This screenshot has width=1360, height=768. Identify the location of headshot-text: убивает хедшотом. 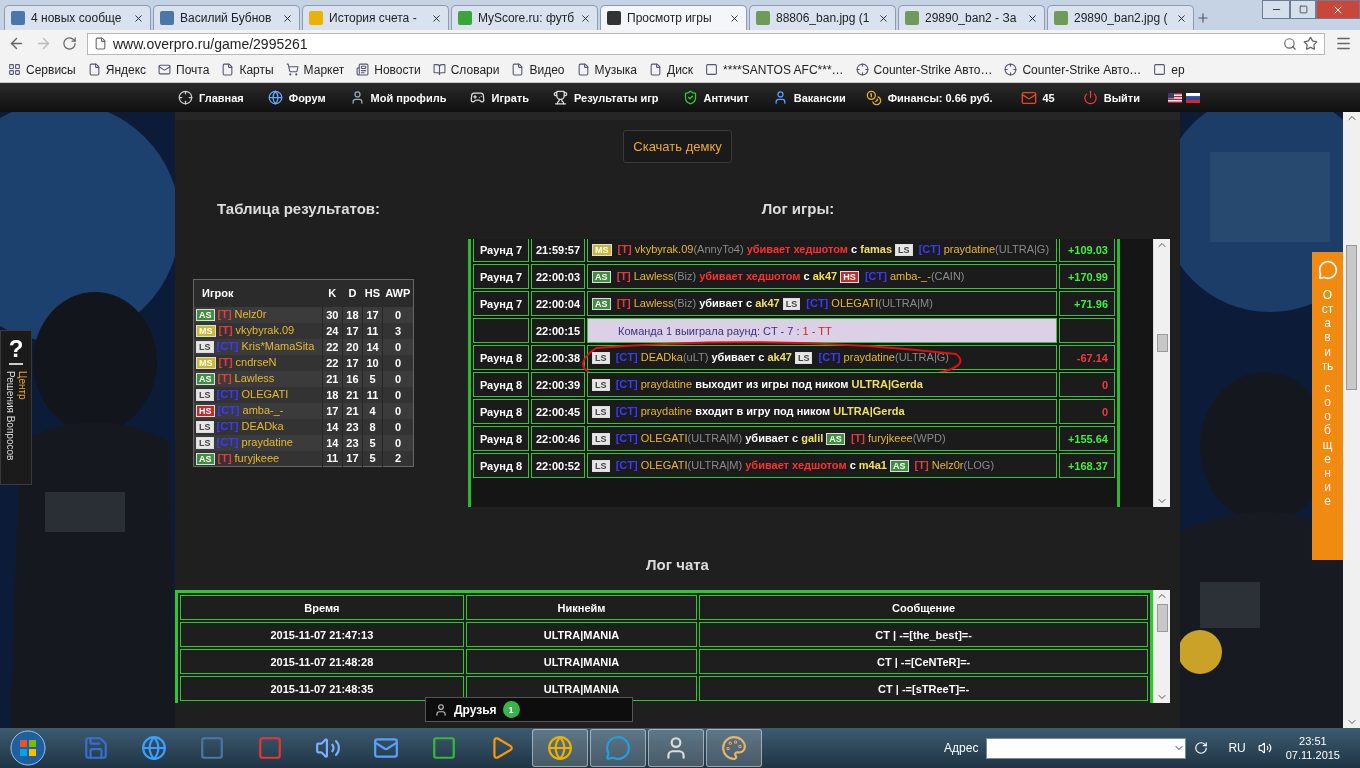
(750, 276).